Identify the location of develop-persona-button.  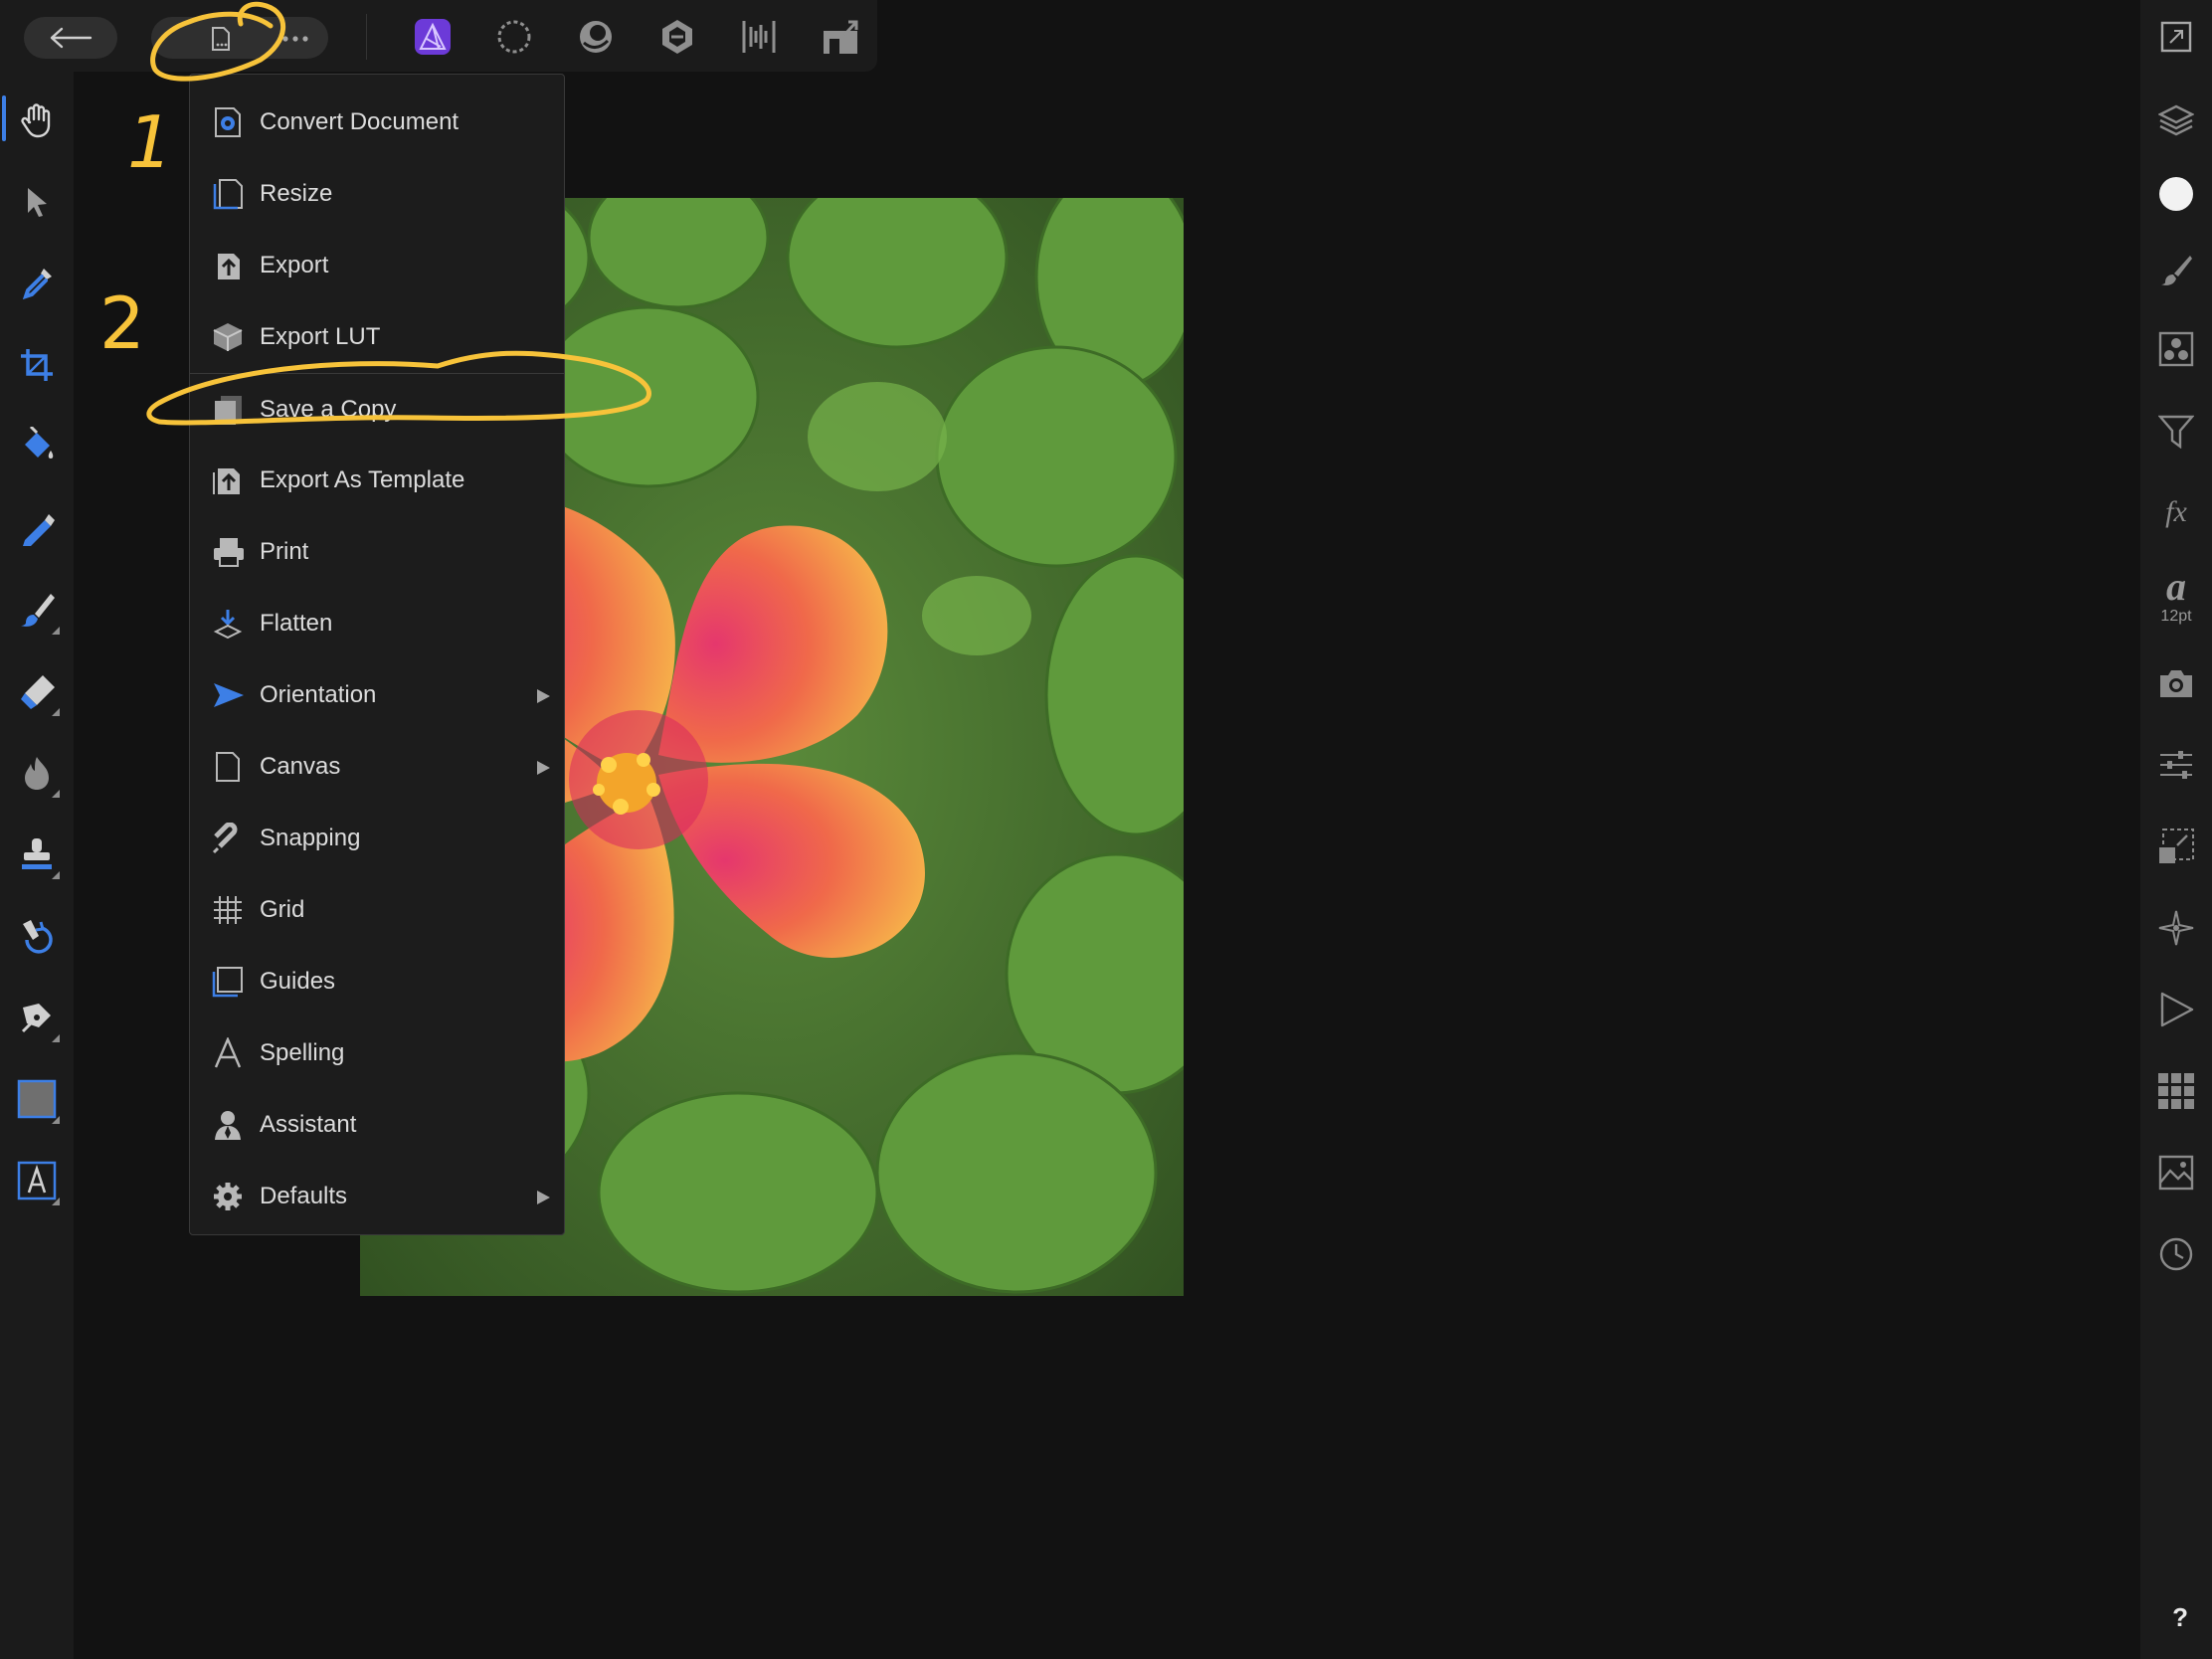
(596, 37).